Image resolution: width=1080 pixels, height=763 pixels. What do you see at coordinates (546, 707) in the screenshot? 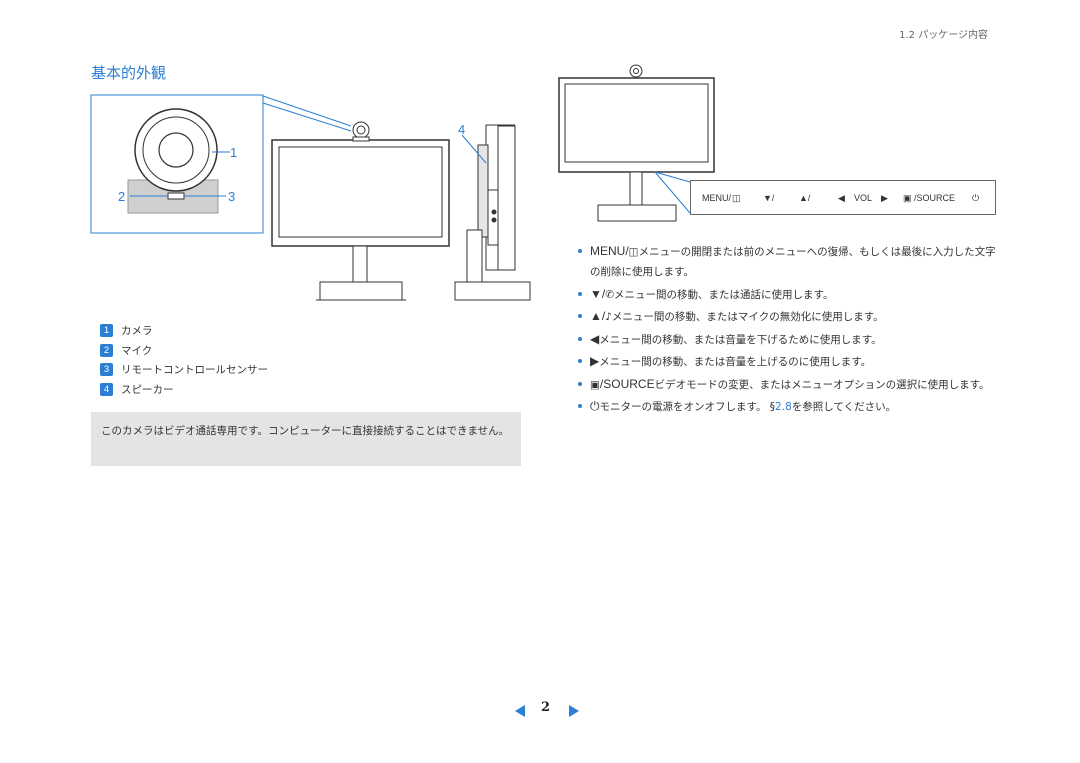
I see `page-number: 2` at bounding box center [546, 707].